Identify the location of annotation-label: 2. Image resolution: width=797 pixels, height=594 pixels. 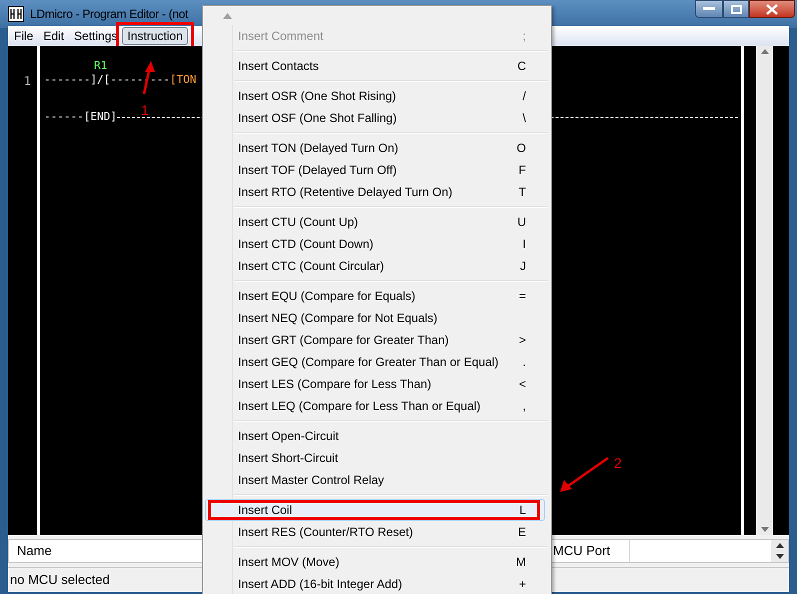
(618, 463).